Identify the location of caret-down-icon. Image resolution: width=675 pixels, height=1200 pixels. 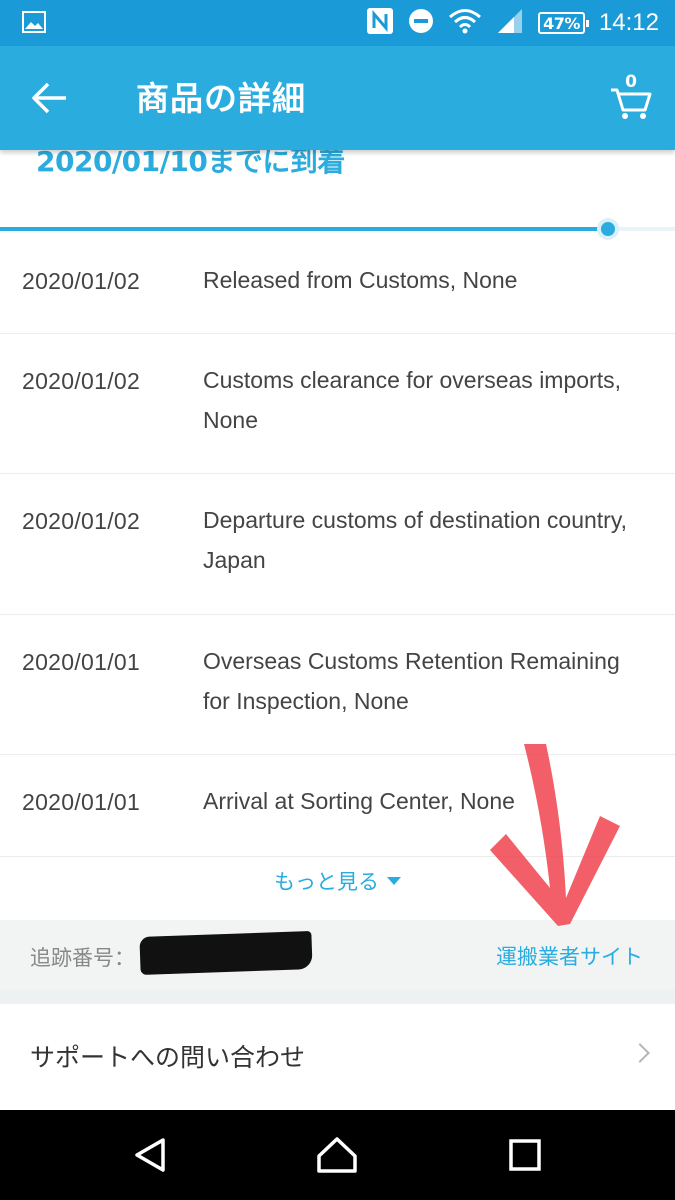
(394, 881).